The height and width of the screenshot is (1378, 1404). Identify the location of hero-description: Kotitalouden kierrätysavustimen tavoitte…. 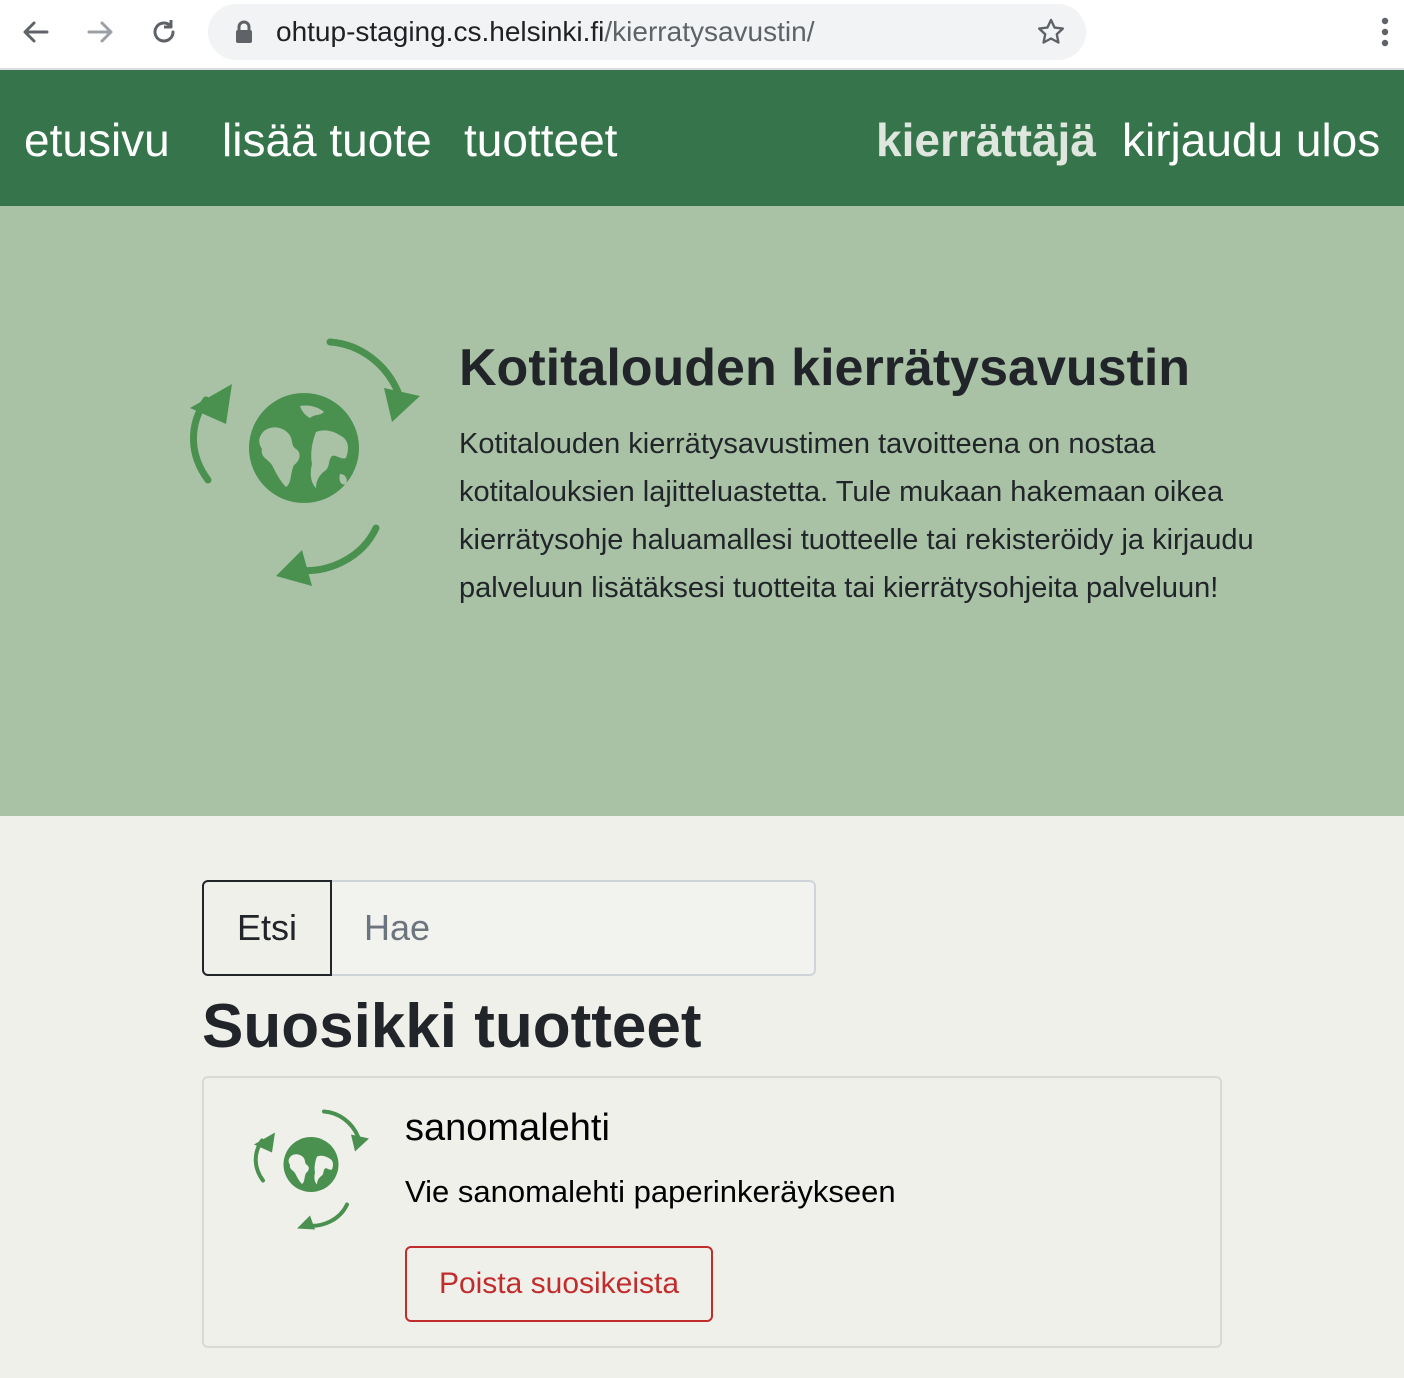
(856, 516).